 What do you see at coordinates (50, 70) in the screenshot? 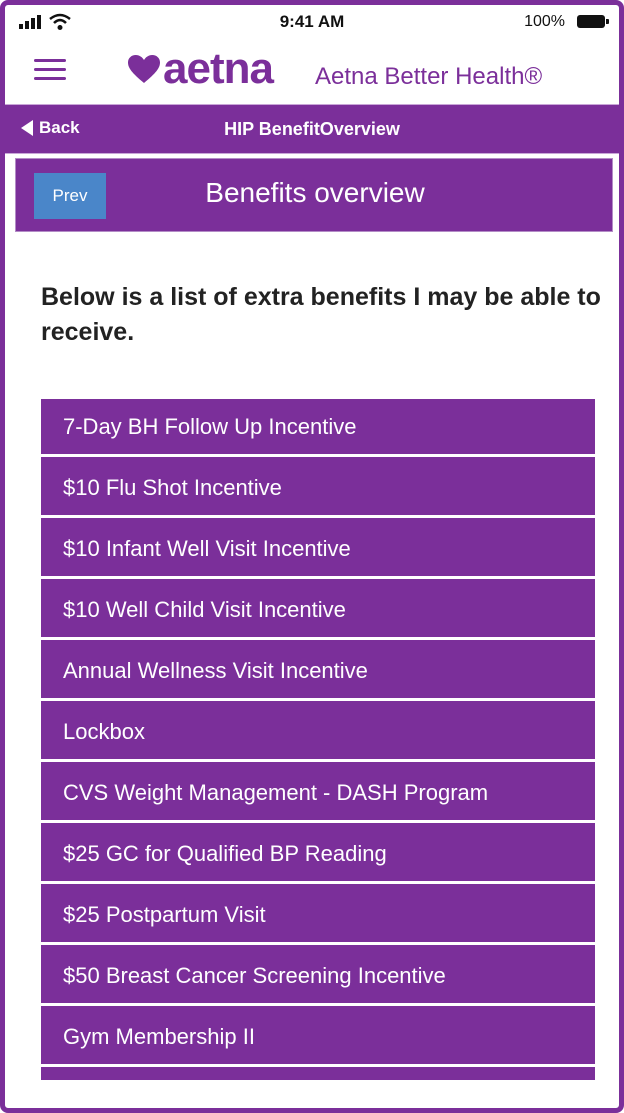
I see `menu-icon` at bounding box center [50, 70].